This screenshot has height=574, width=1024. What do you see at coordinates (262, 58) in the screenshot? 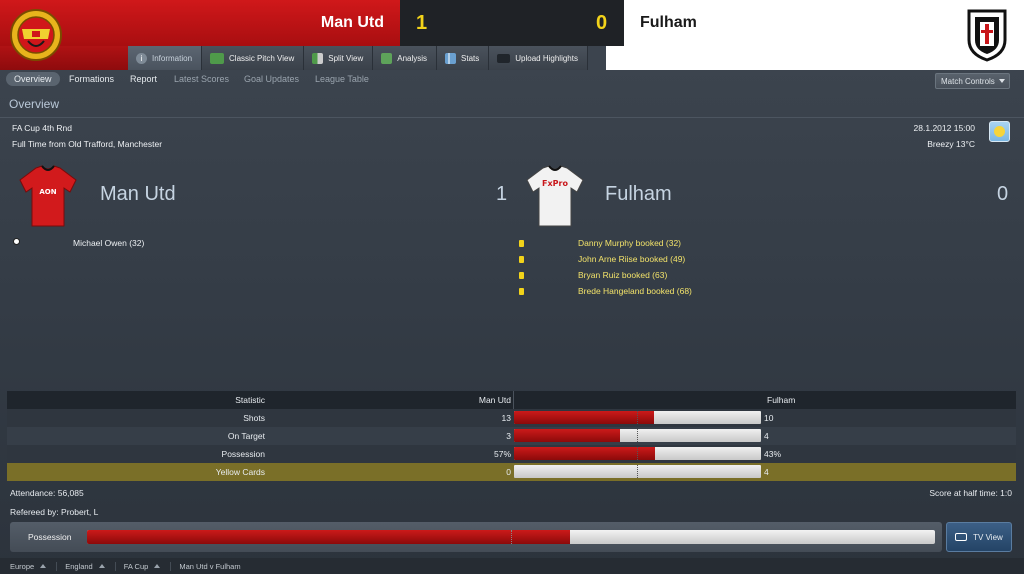
I see `tab-label: Classic Pitch View` at bounding box center [262, 58].